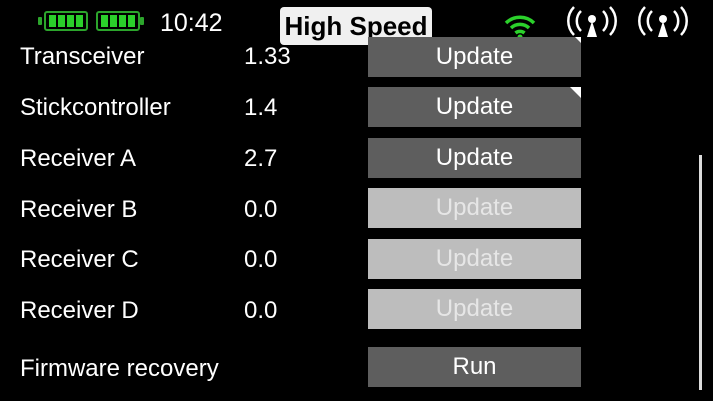 Image resolution: width=713 pixels, height=401 pixels. I want to click on rx-battery-terminal, so click(142, 21).